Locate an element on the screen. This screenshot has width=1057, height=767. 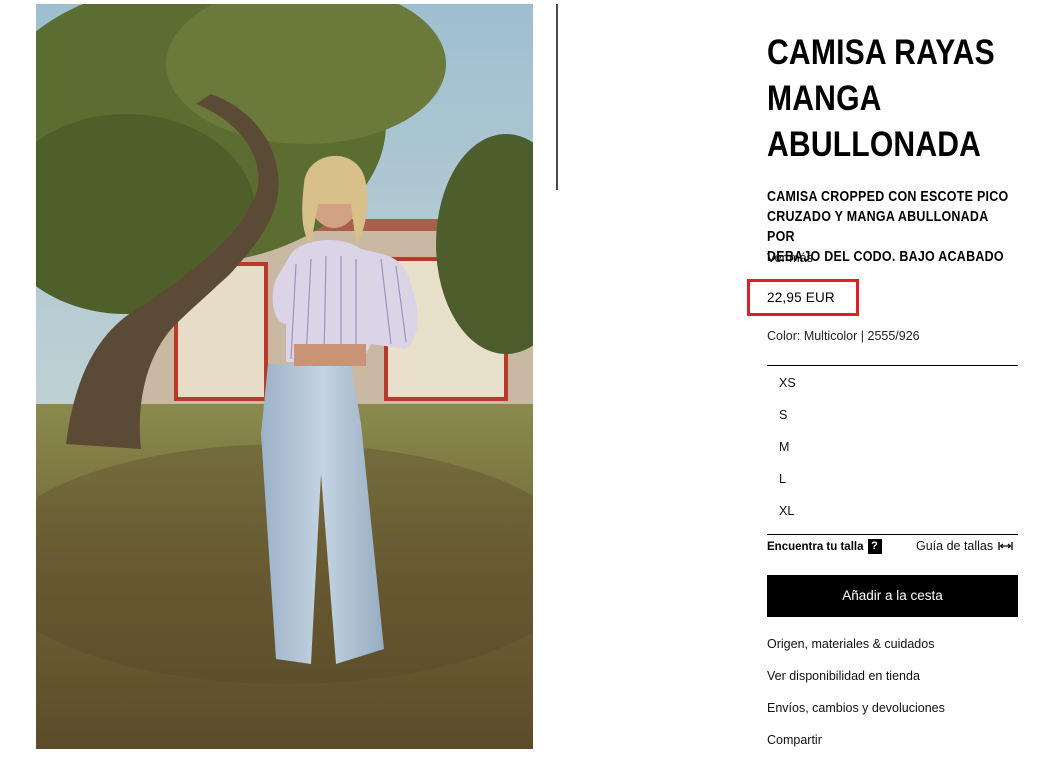
ruler-arrows-icon is located at coordinates (1005, 546).